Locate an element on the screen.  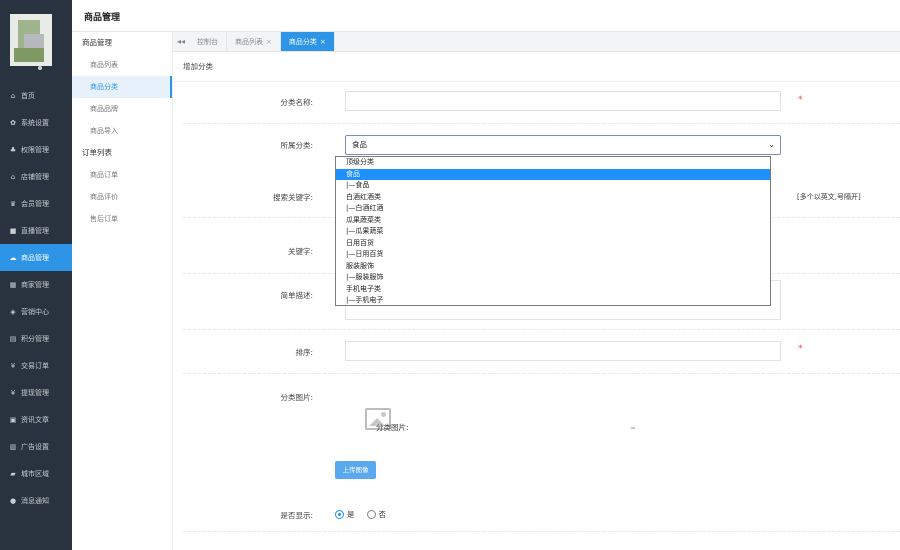
sidebar-item: ☁ 商品管理 is located at coordinates (36, 257).